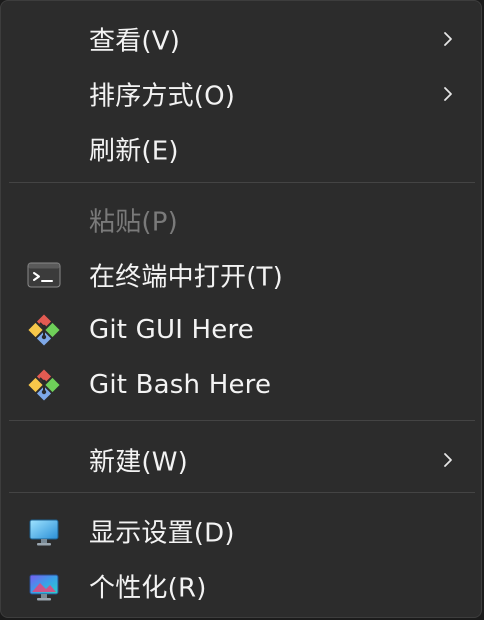 This screenshot has height=620, width=484. I want to click on menu-item-label: 排序方式(O), so click(162, 96).